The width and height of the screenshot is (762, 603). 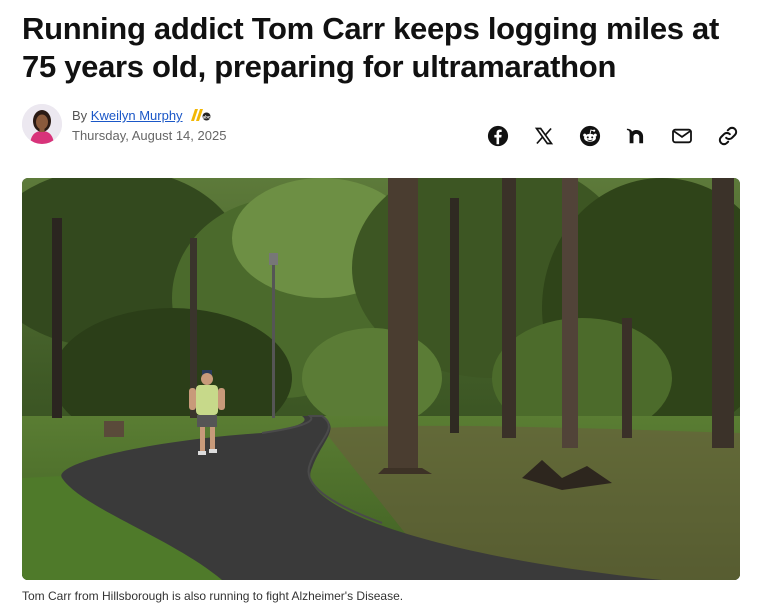 I want to click on link-icon, so click(x=728, y=136).